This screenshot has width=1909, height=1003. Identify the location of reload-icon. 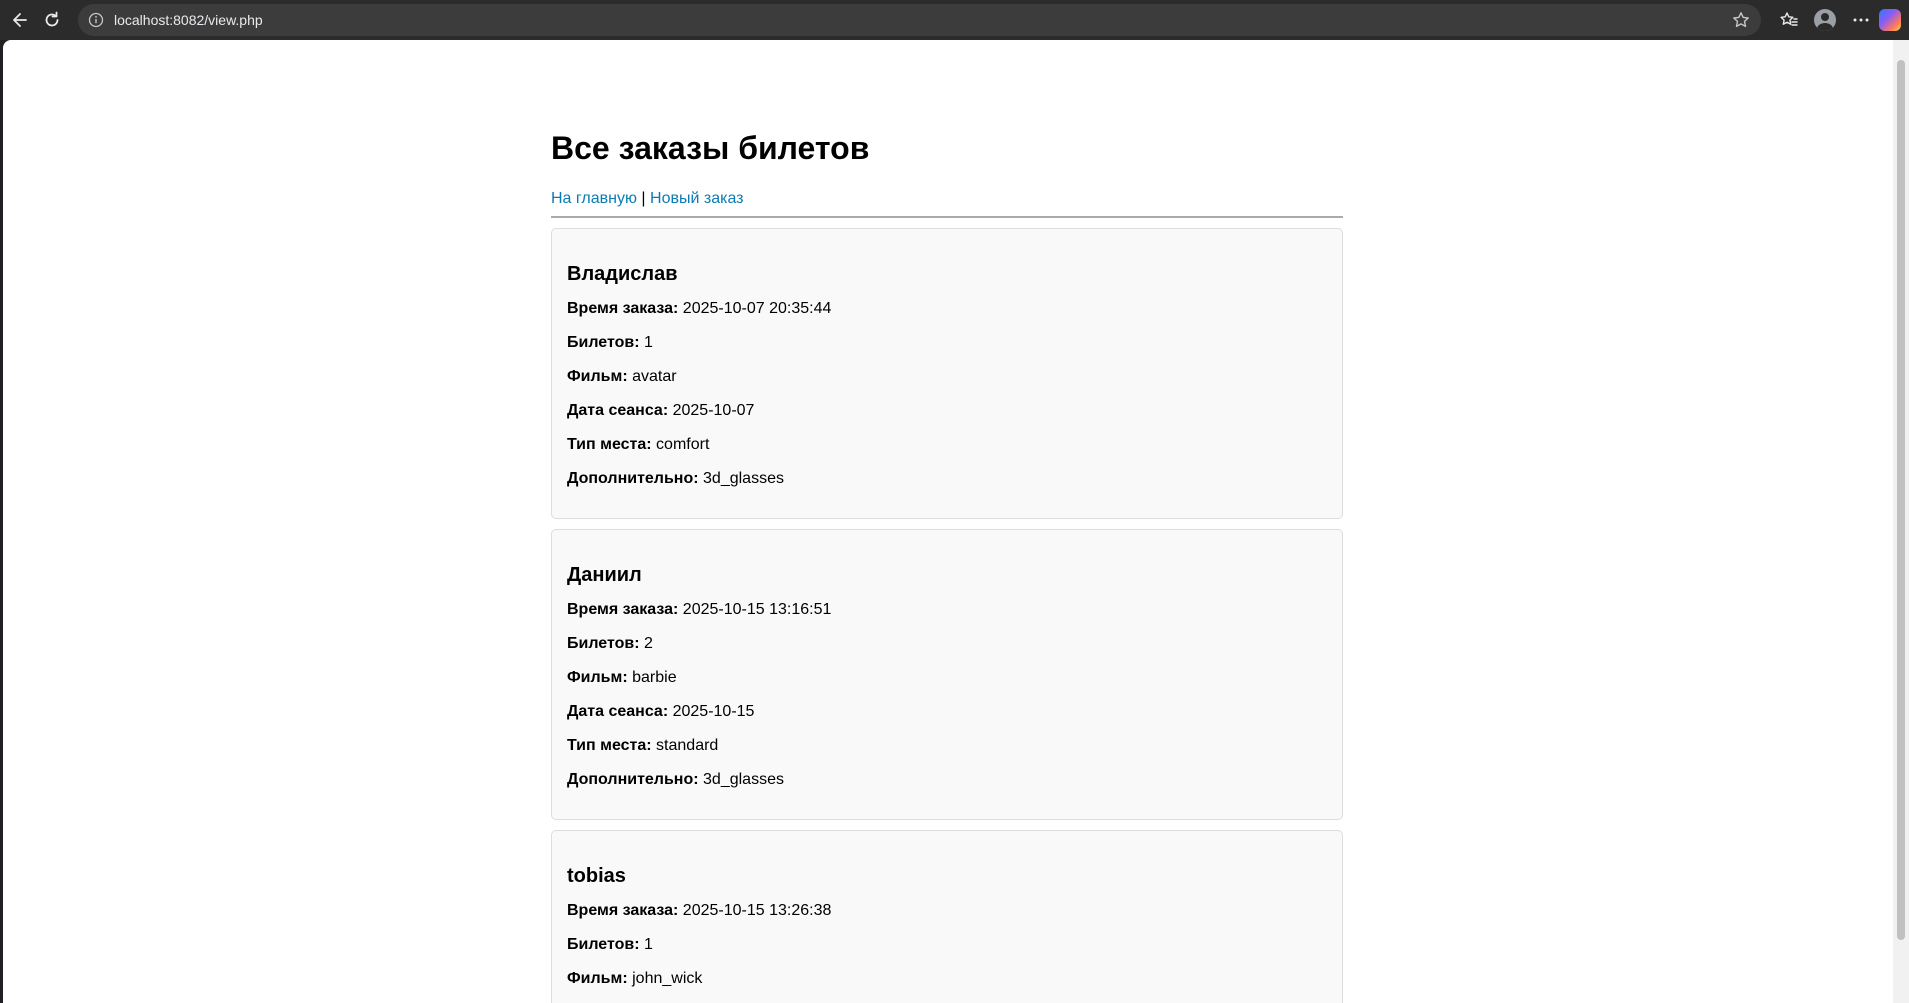
(52, 19).